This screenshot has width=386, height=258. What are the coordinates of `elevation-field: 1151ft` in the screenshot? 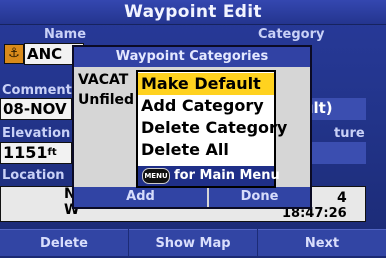 It's located at (36, 153).